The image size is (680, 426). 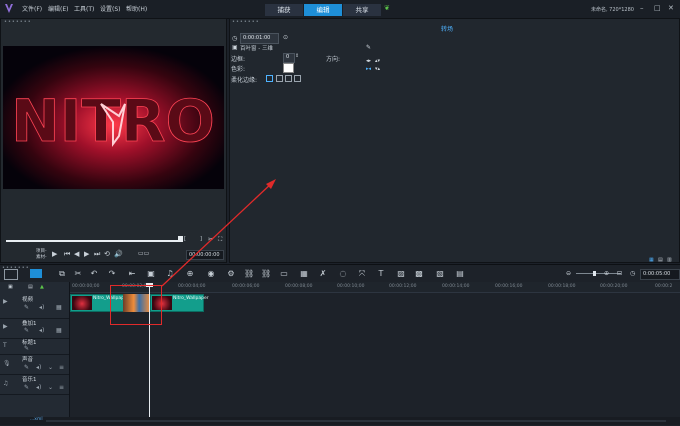 I want to click on multicam-icon: ▦, so click(x=304, y=274).